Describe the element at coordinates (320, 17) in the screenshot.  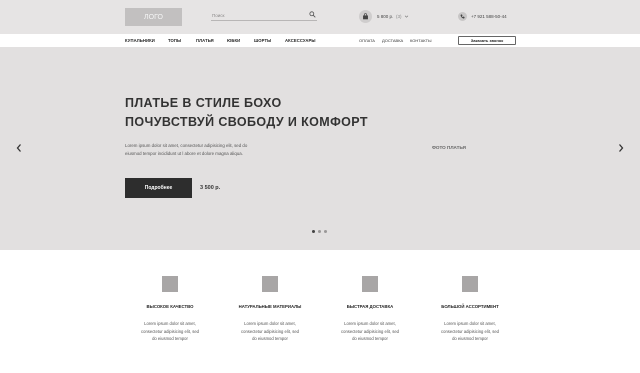
I see `top-bar: ЛОГО 5 800 р. (3) +7 921 588-50-44` at that location.